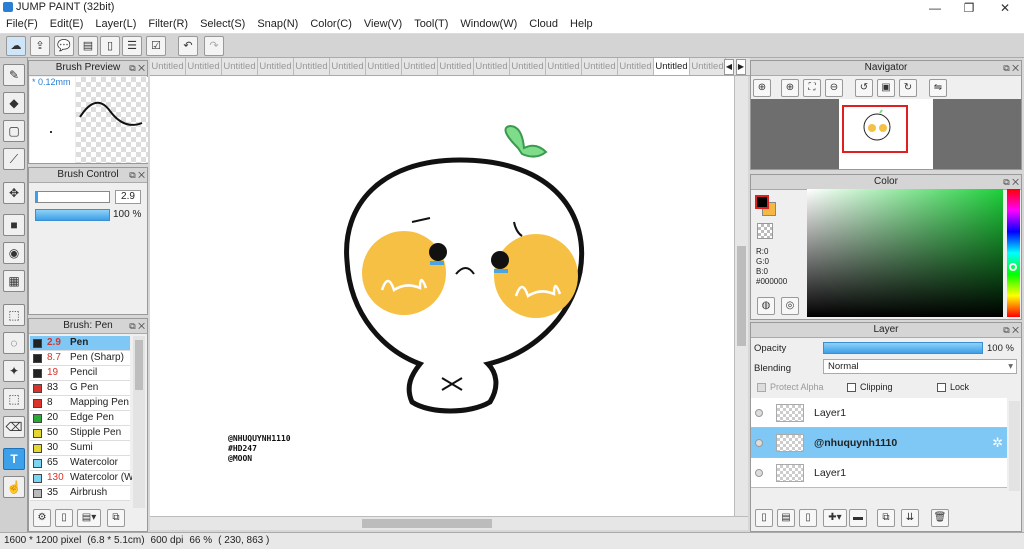 Image resolution: width=1024 pixels, height=549 pixels. I want to click on tab-scroll-left-icon: ◀, so click(729, 67).